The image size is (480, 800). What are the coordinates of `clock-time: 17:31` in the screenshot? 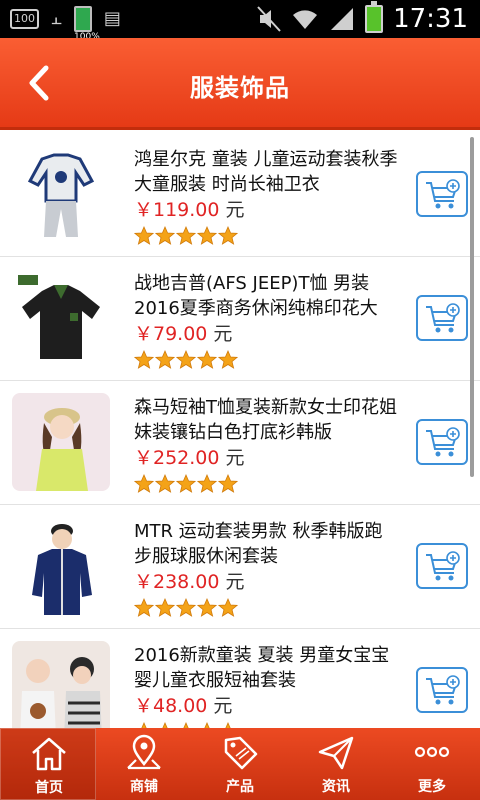 It's located at (430, 19).